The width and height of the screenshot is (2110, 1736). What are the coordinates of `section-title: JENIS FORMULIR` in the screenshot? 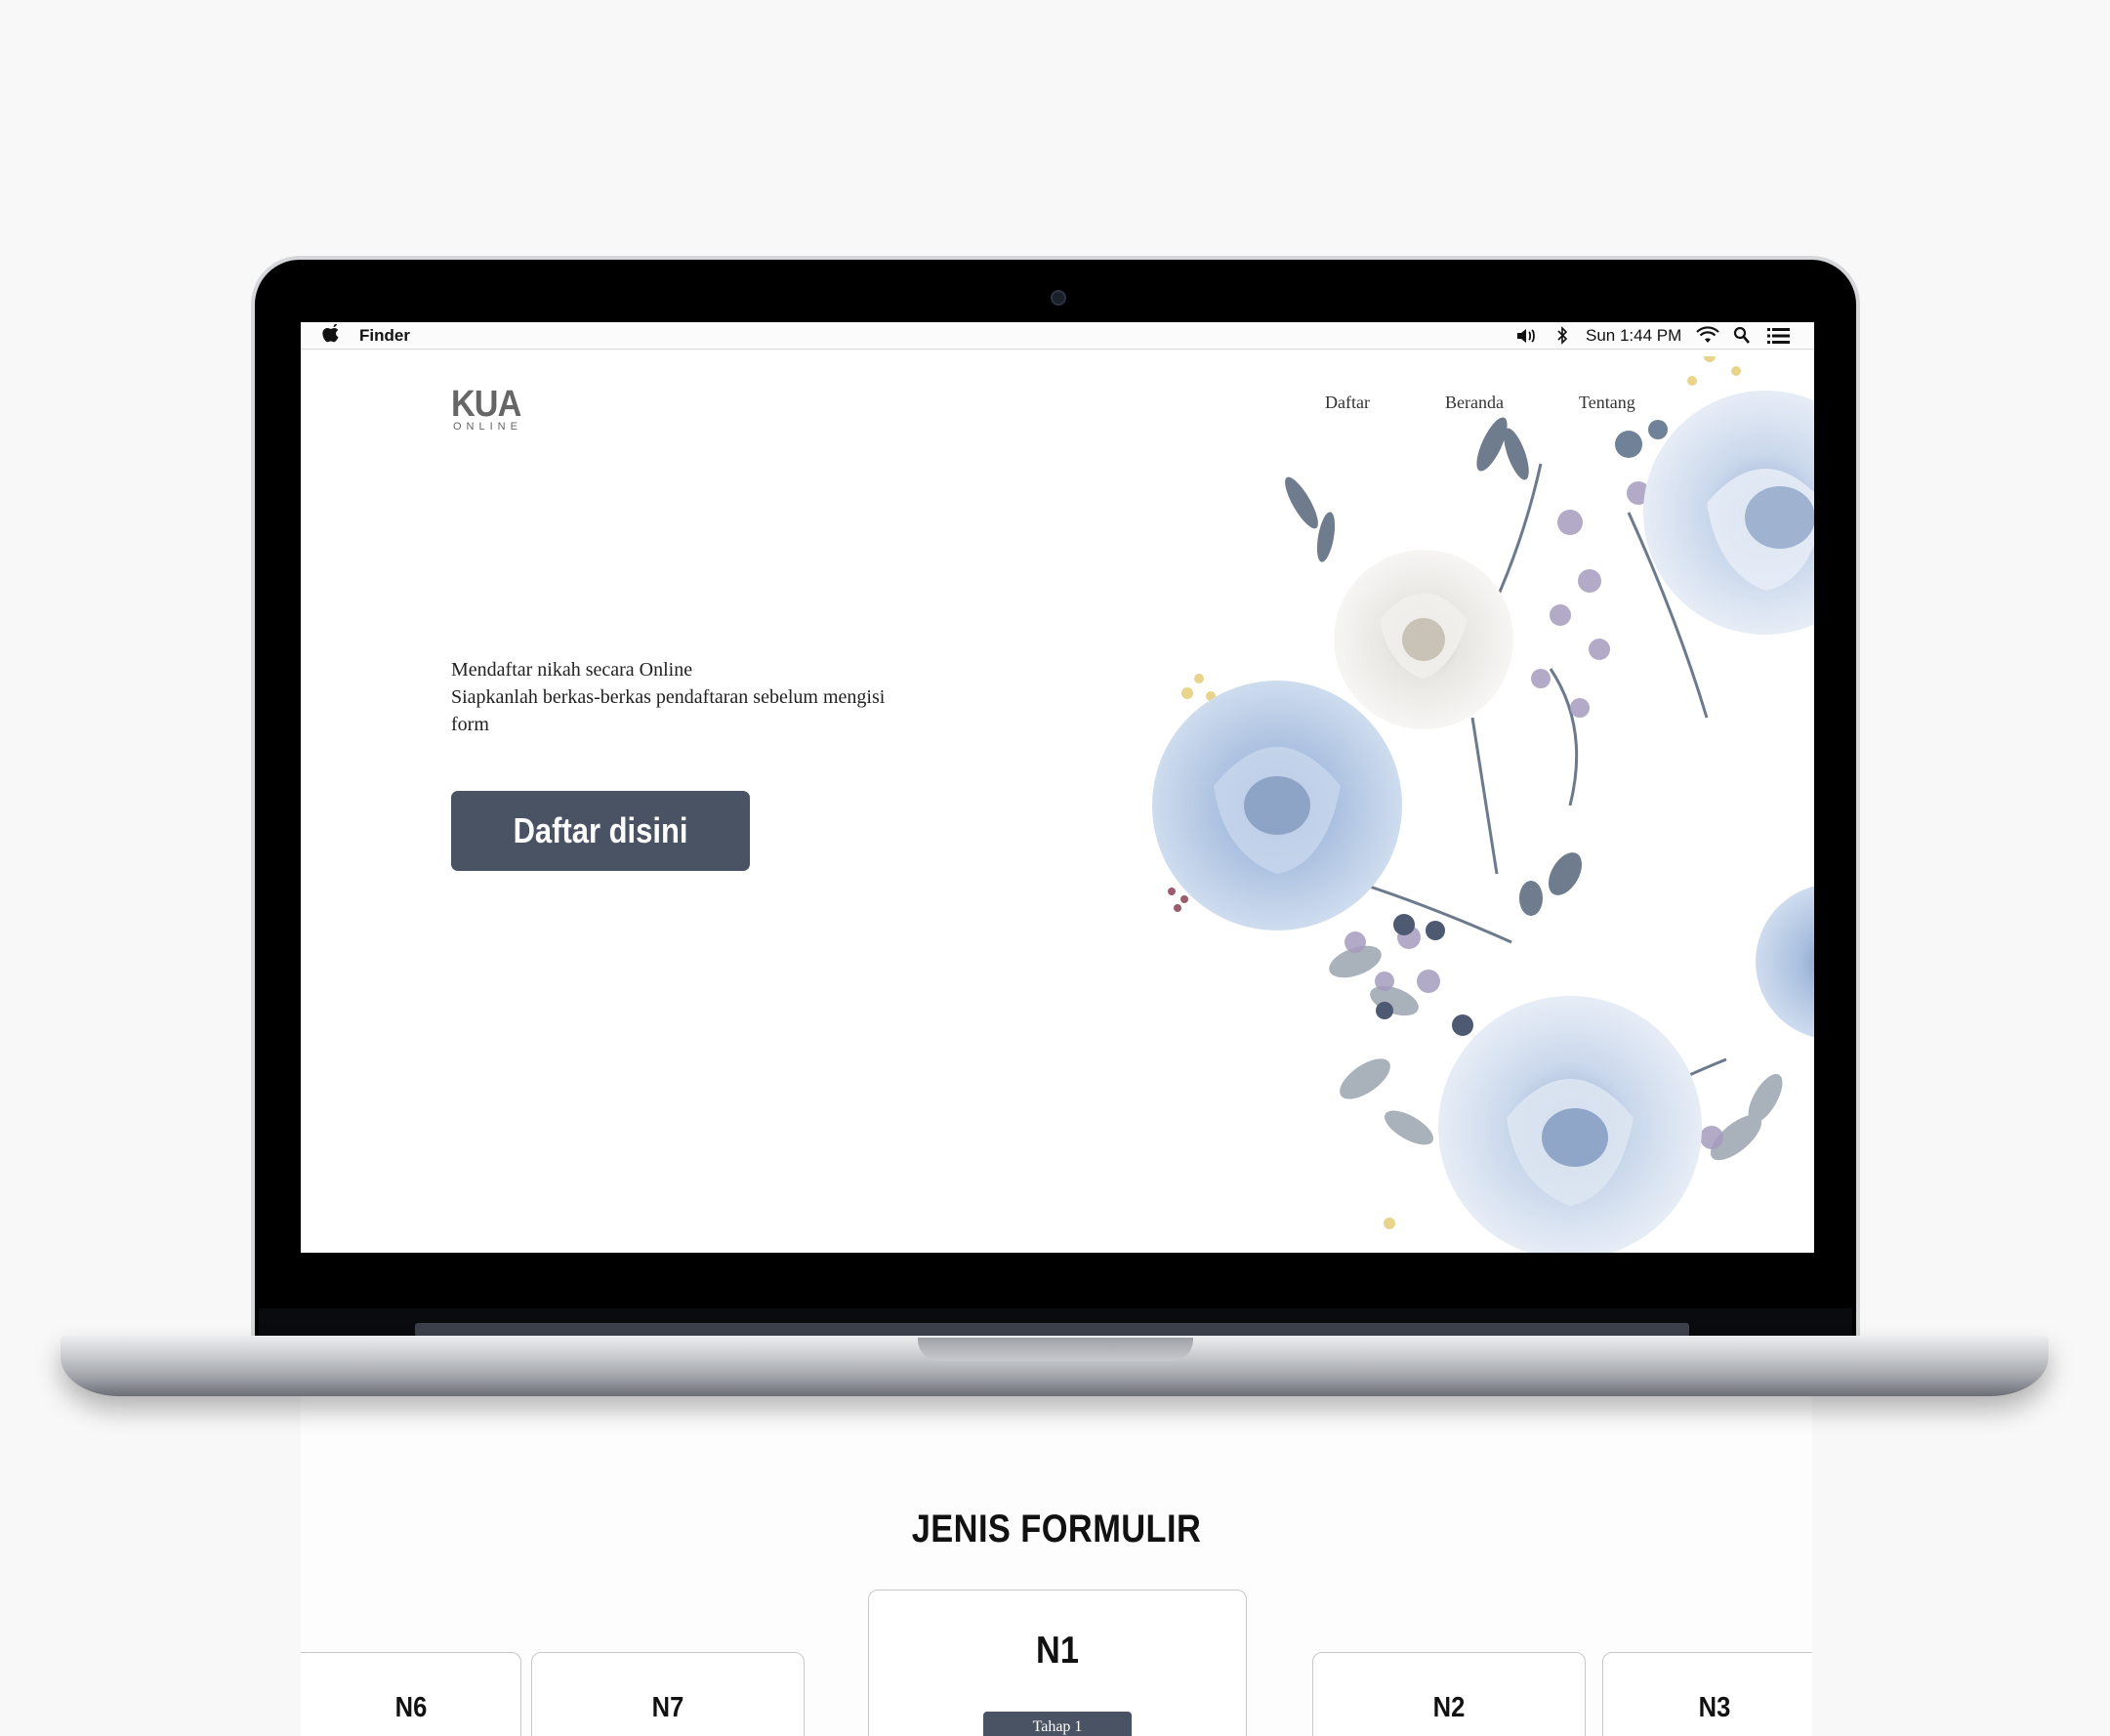 It's located at (1056, 1529).